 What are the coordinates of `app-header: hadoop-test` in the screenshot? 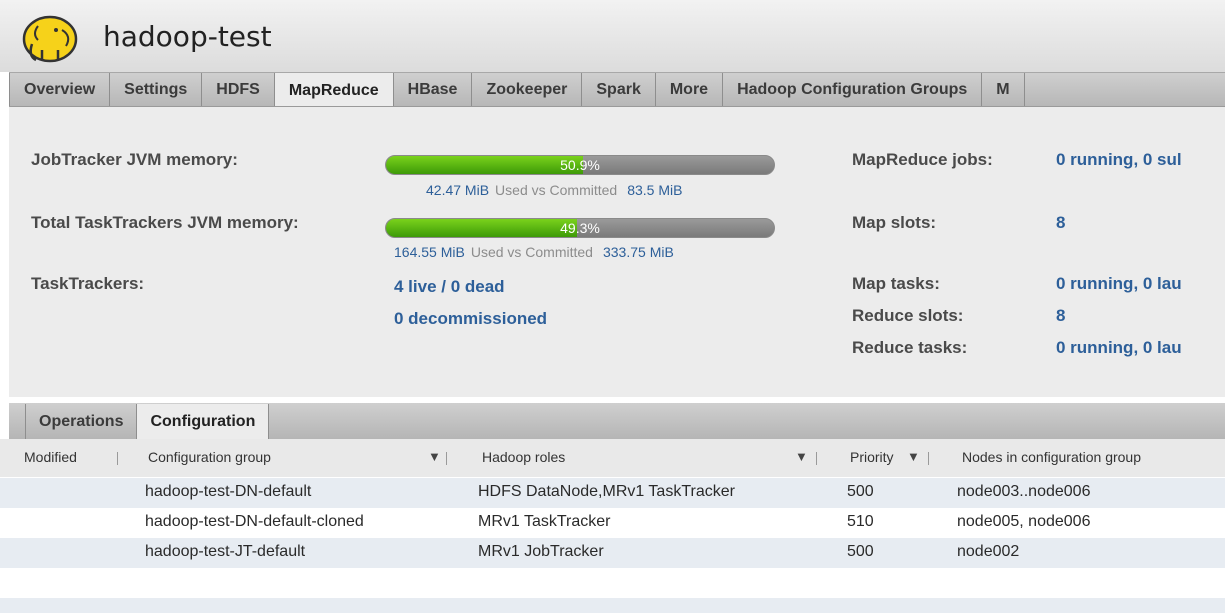 It's located at (612, 36).